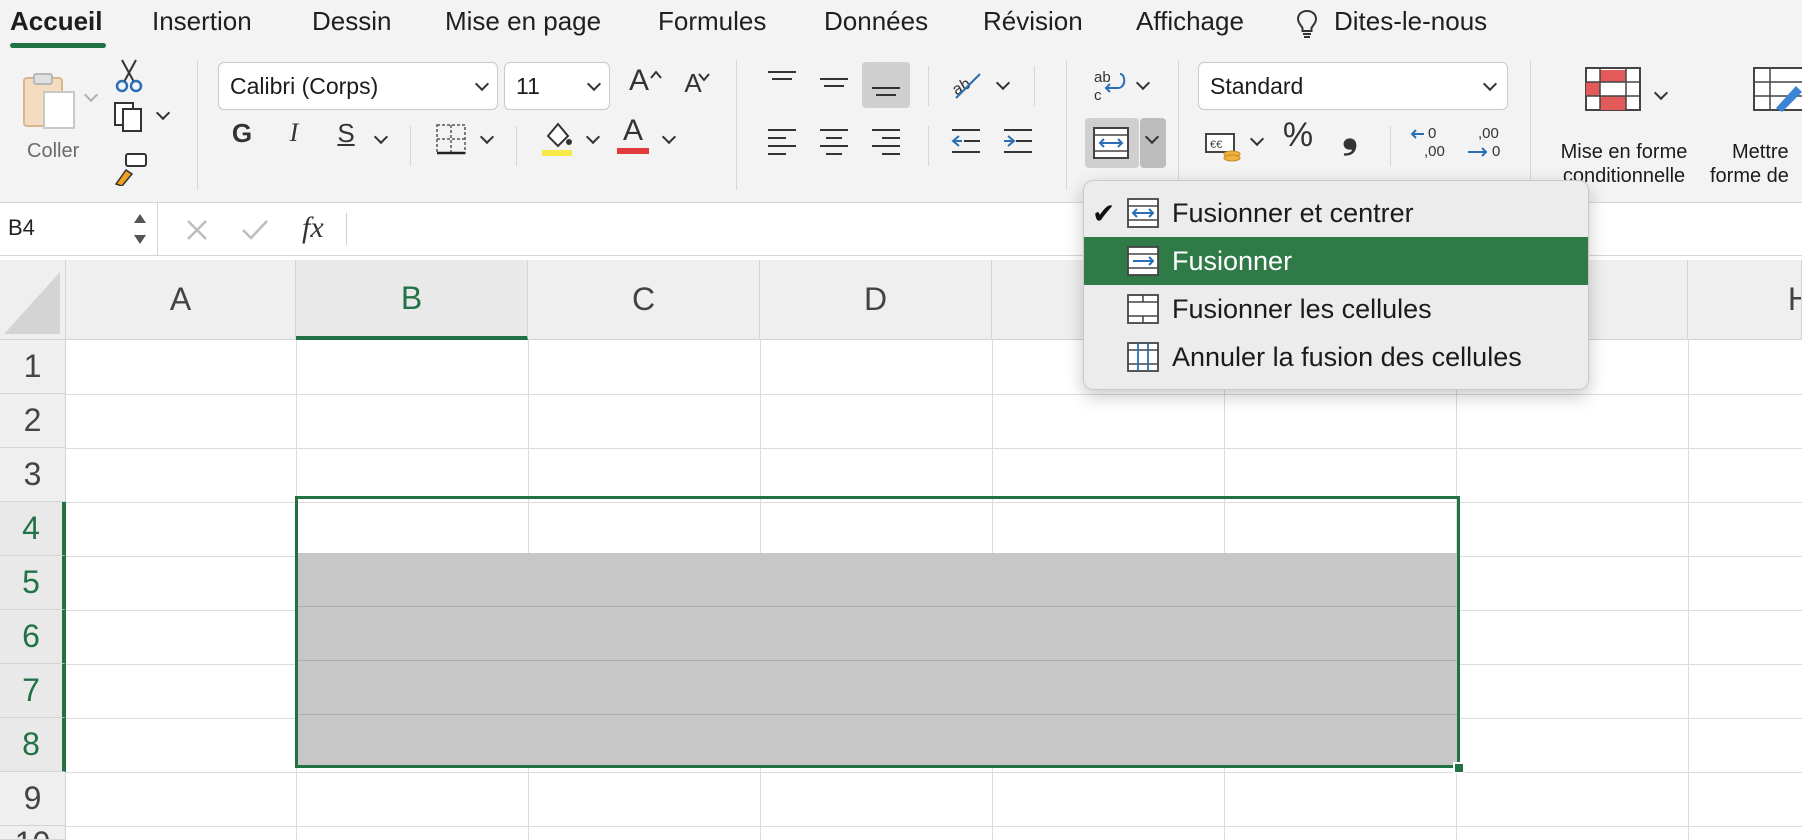 The height and width of the screenshot is (840, 1802). I want to click on accounting-dropdown-caret, so click(1257, 139).